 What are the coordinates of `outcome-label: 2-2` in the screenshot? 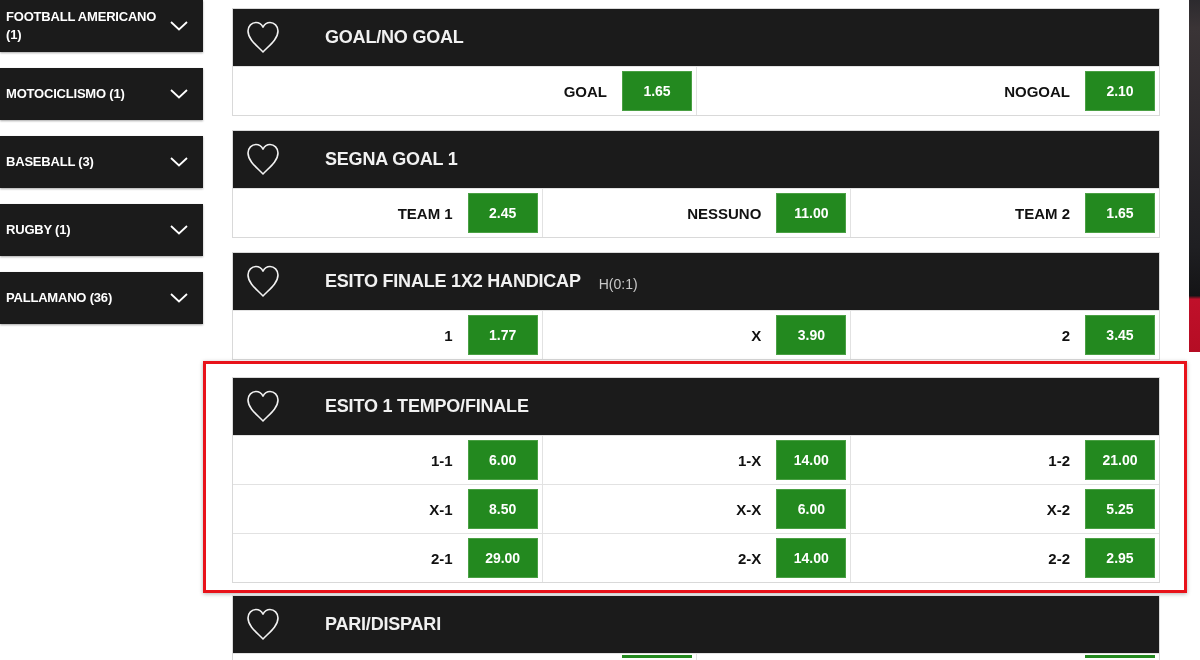 It's located at (1059, 558).